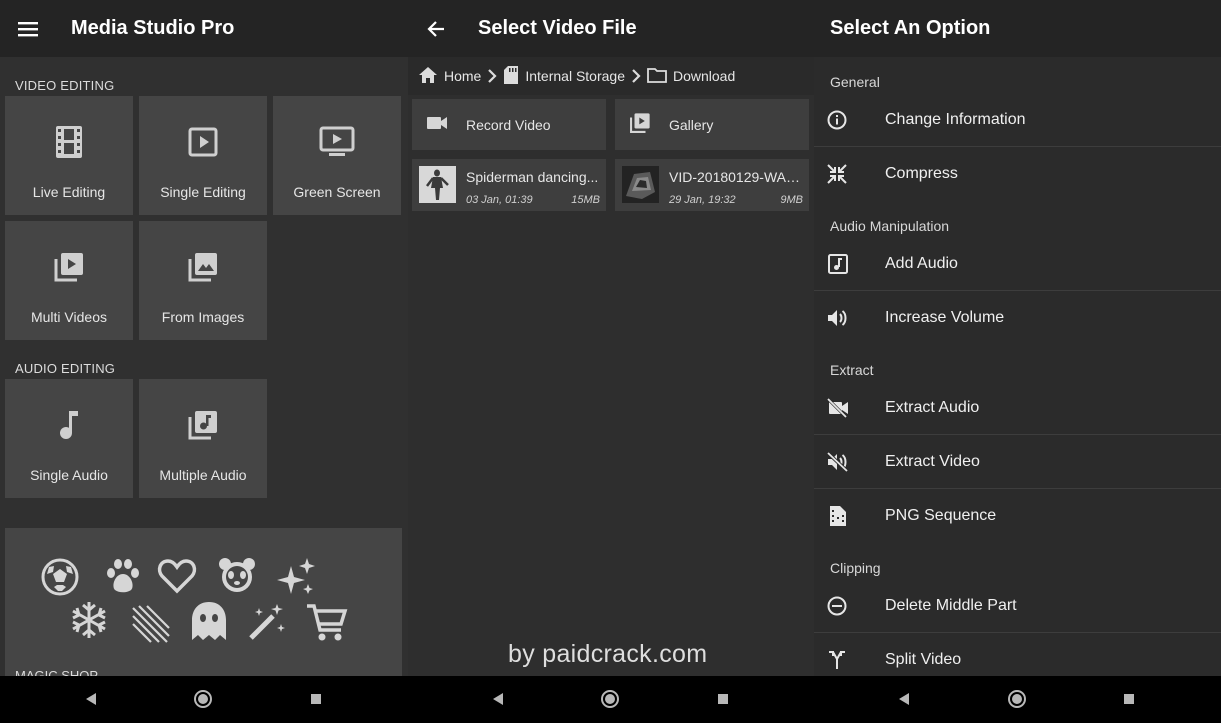 The height and width of the screenshot is (723, 1221). What do you see at coordinates (608, 654) in the screenshot?
I see `watermark-text: by paidcrack.com` at bounding box center [608, 654].